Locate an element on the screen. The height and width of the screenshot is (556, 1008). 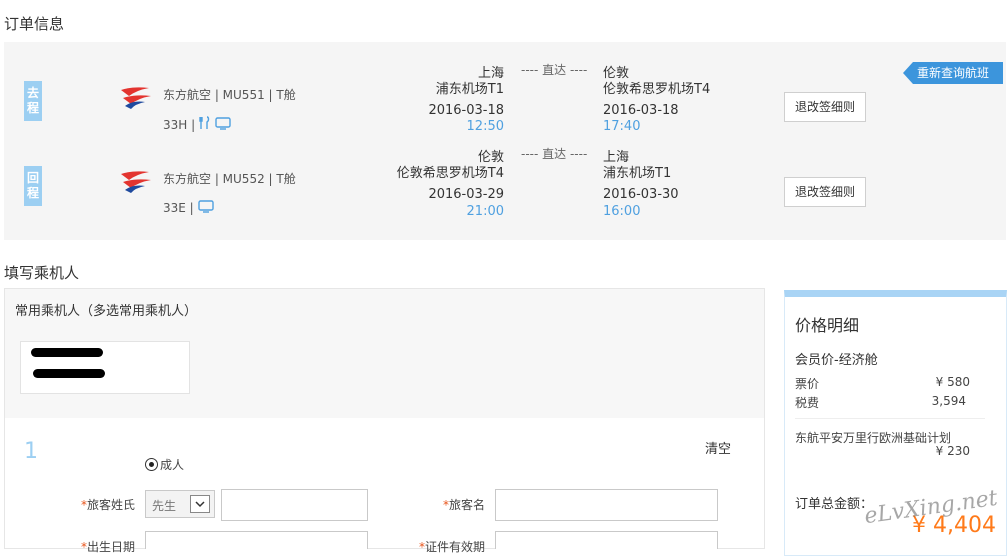
title-select-value: 先生 is located at coordinates (164, 506).